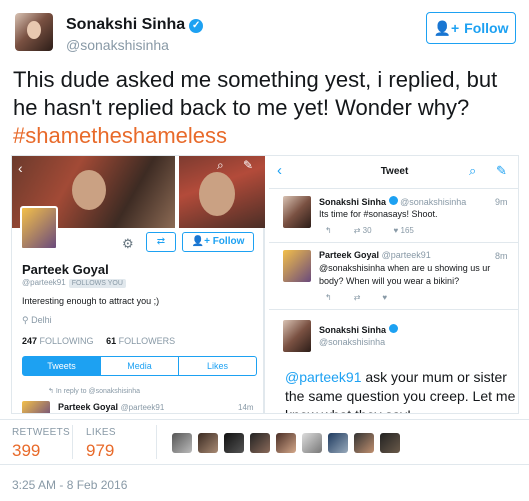  Describe the element at coordinates (501, 202) in the screenshot. I see `tweet1-time: 9m` at that location.